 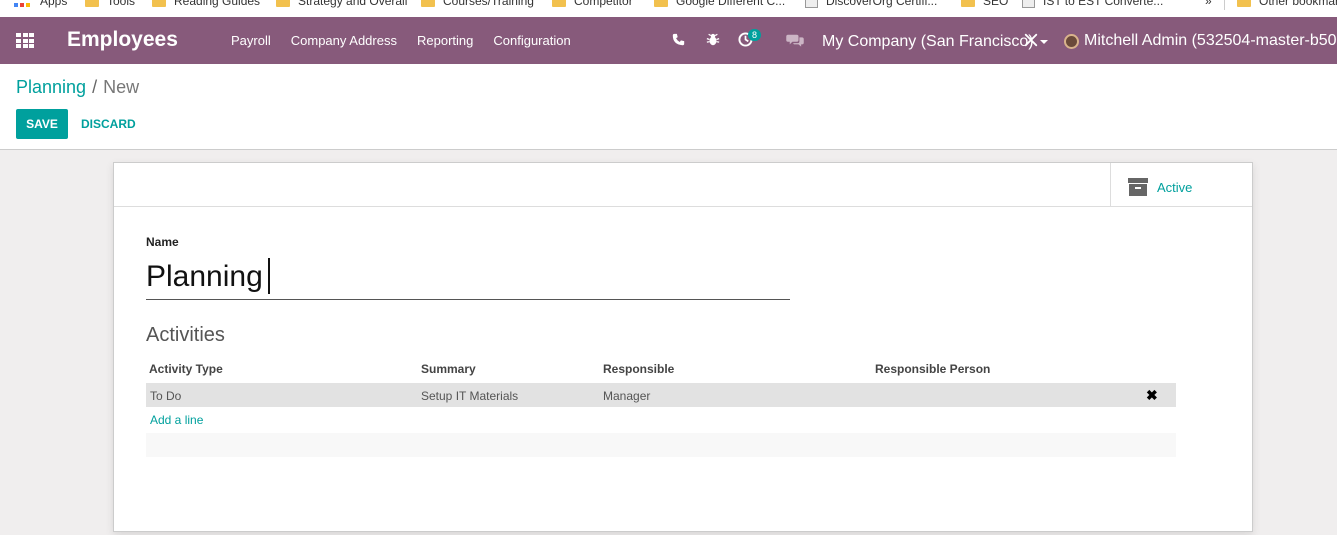 What do you see at coordinates (1071, 41) in the screenshot?
I see `avatar` at bounding box center [1071, 41].